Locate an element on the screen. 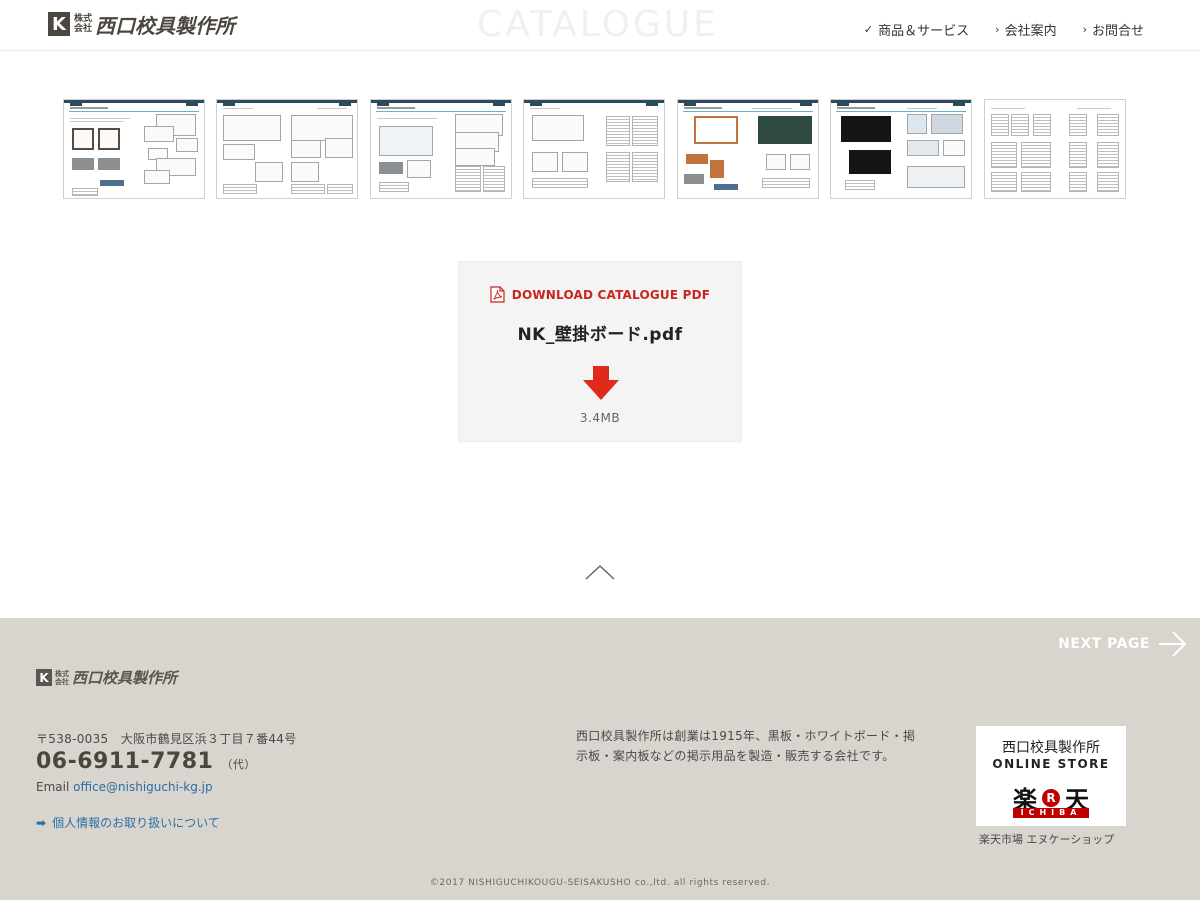  pdf-icon is located at coordinates (497, 294).